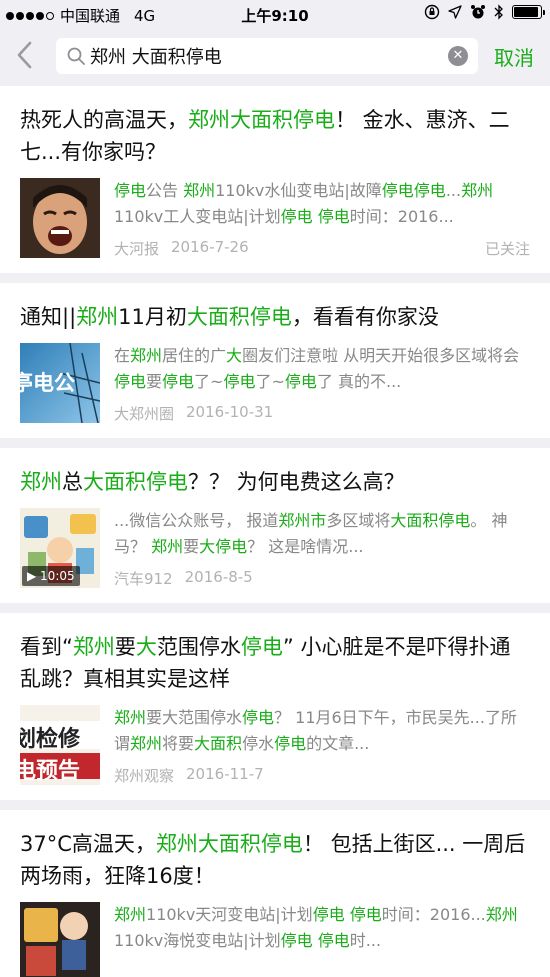  What do you see at coordinates (144, 413) in the screenshot?
I see `source-name: 大郑州圈` at bounding box center [144, 413].